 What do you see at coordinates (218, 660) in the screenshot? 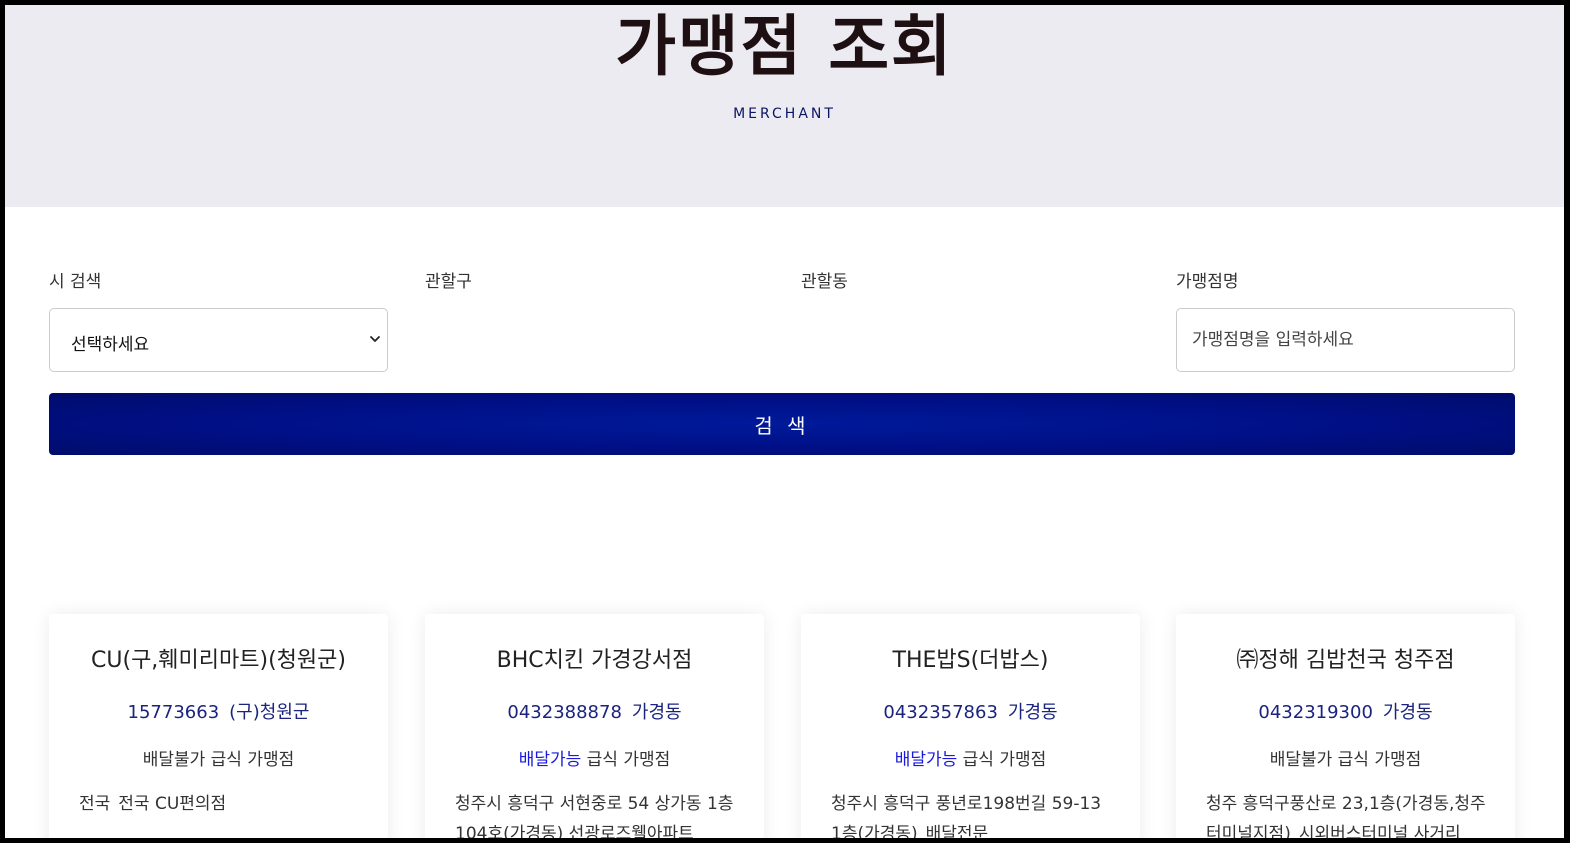
I see `merchant-name: CU(구,훼미리마트)(청원군)` at bounding box center [218, 660].